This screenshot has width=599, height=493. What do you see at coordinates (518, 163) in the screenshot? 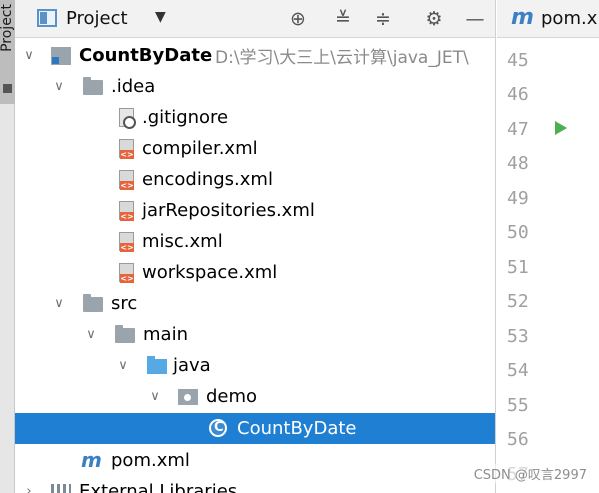
I see `line-number: 48` at bounding box center [518, 163].